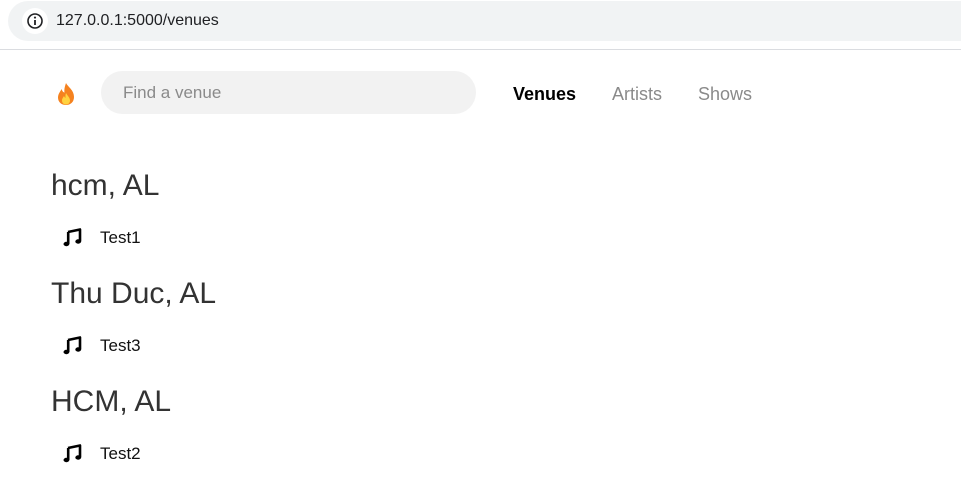 Image resolution: width=961 pixels, height=504 pixels. I want to click on venue-link: Test3, so click(120, 346).